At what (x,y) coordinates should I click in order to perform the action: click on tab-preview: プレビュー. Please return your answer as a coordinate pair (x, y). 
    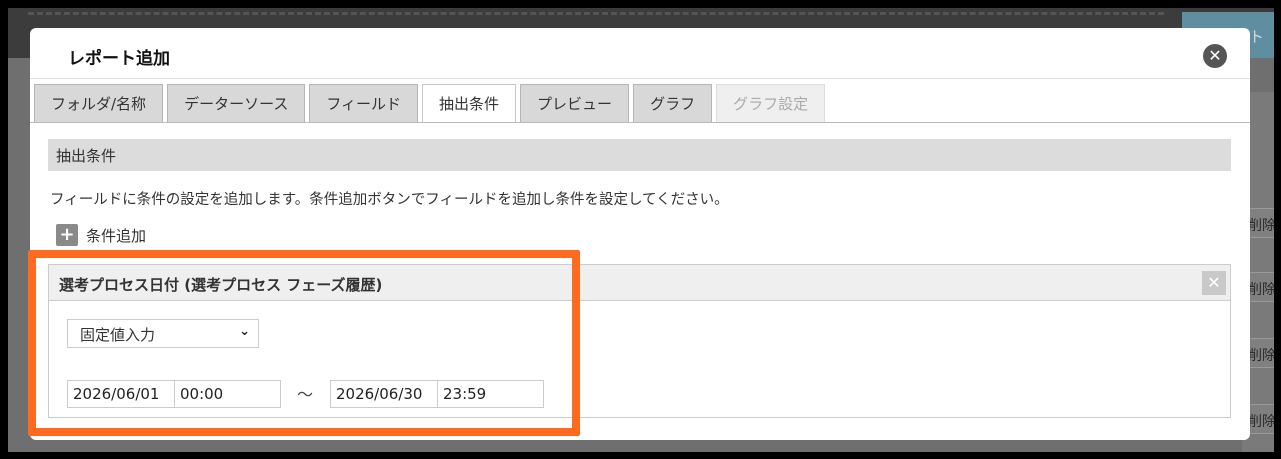
    Looking at the image, I should click on (575, 103).